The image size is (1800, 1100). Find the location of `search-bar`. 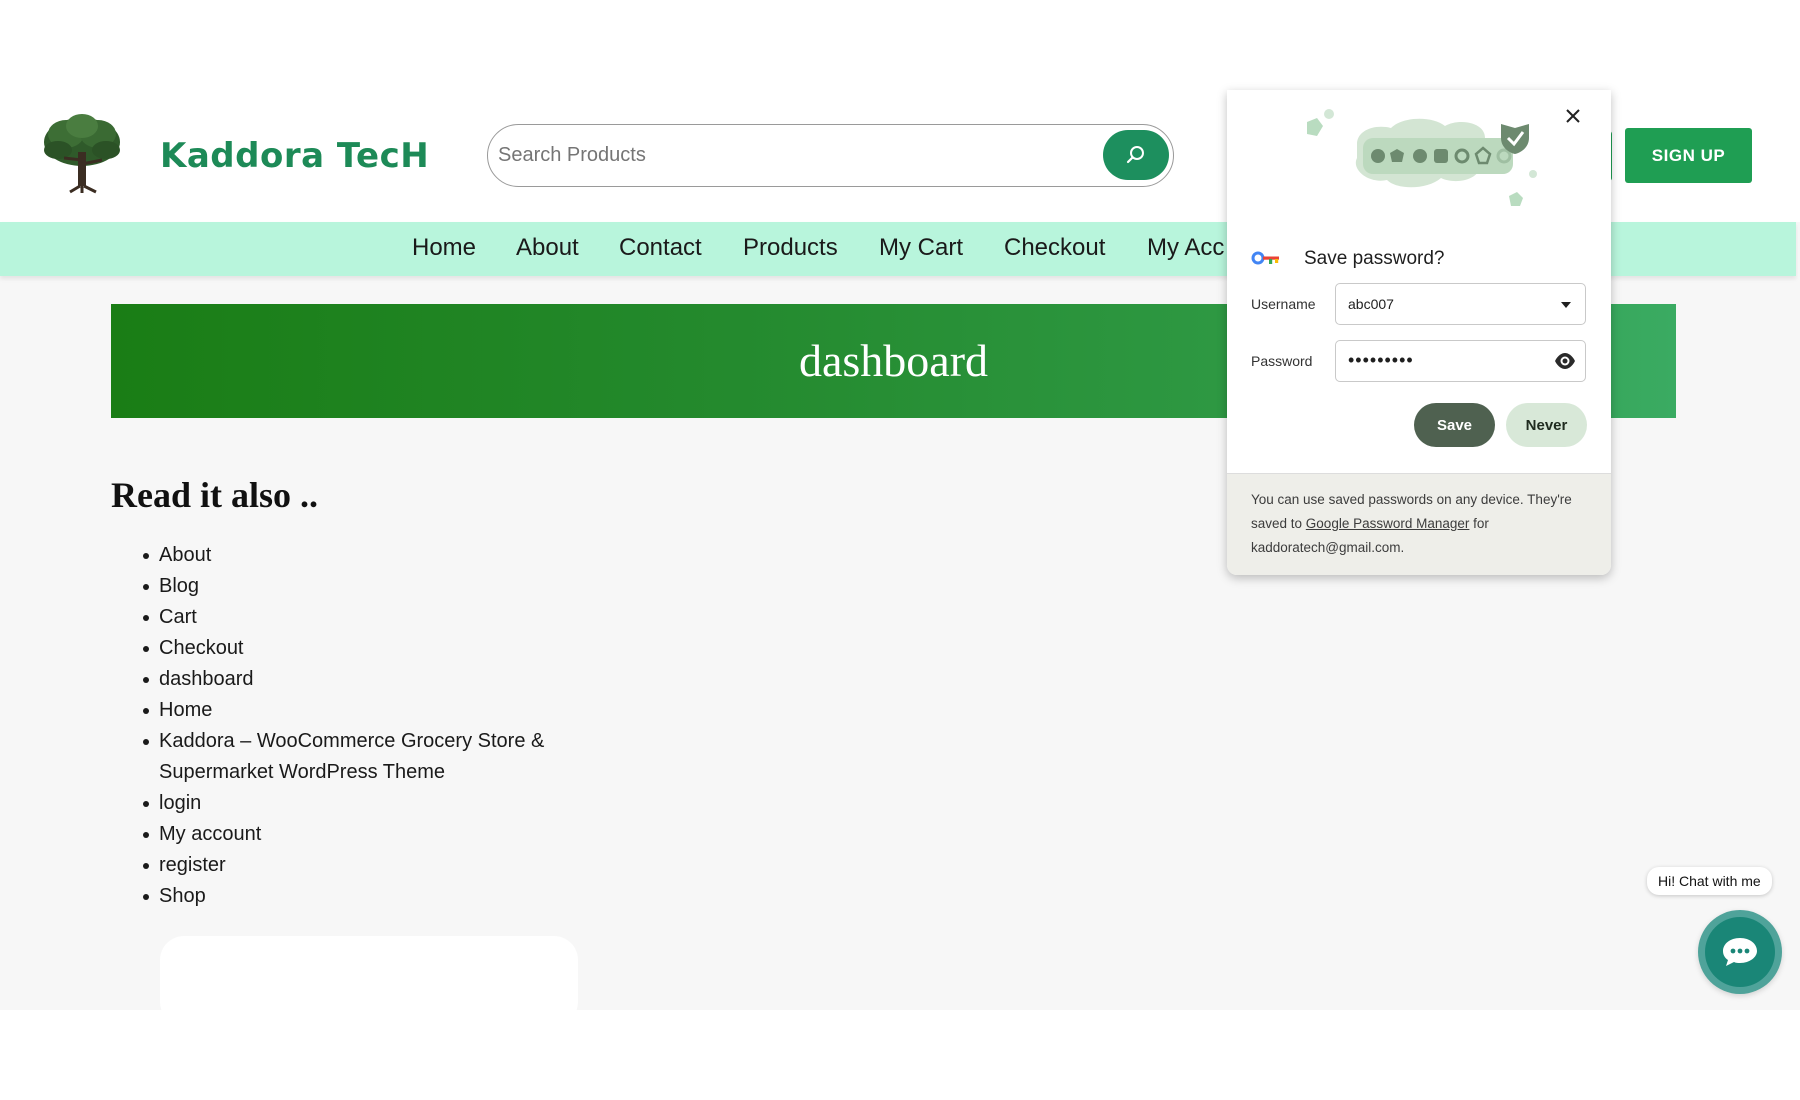

search-bar is located at coordinates (830, 155).